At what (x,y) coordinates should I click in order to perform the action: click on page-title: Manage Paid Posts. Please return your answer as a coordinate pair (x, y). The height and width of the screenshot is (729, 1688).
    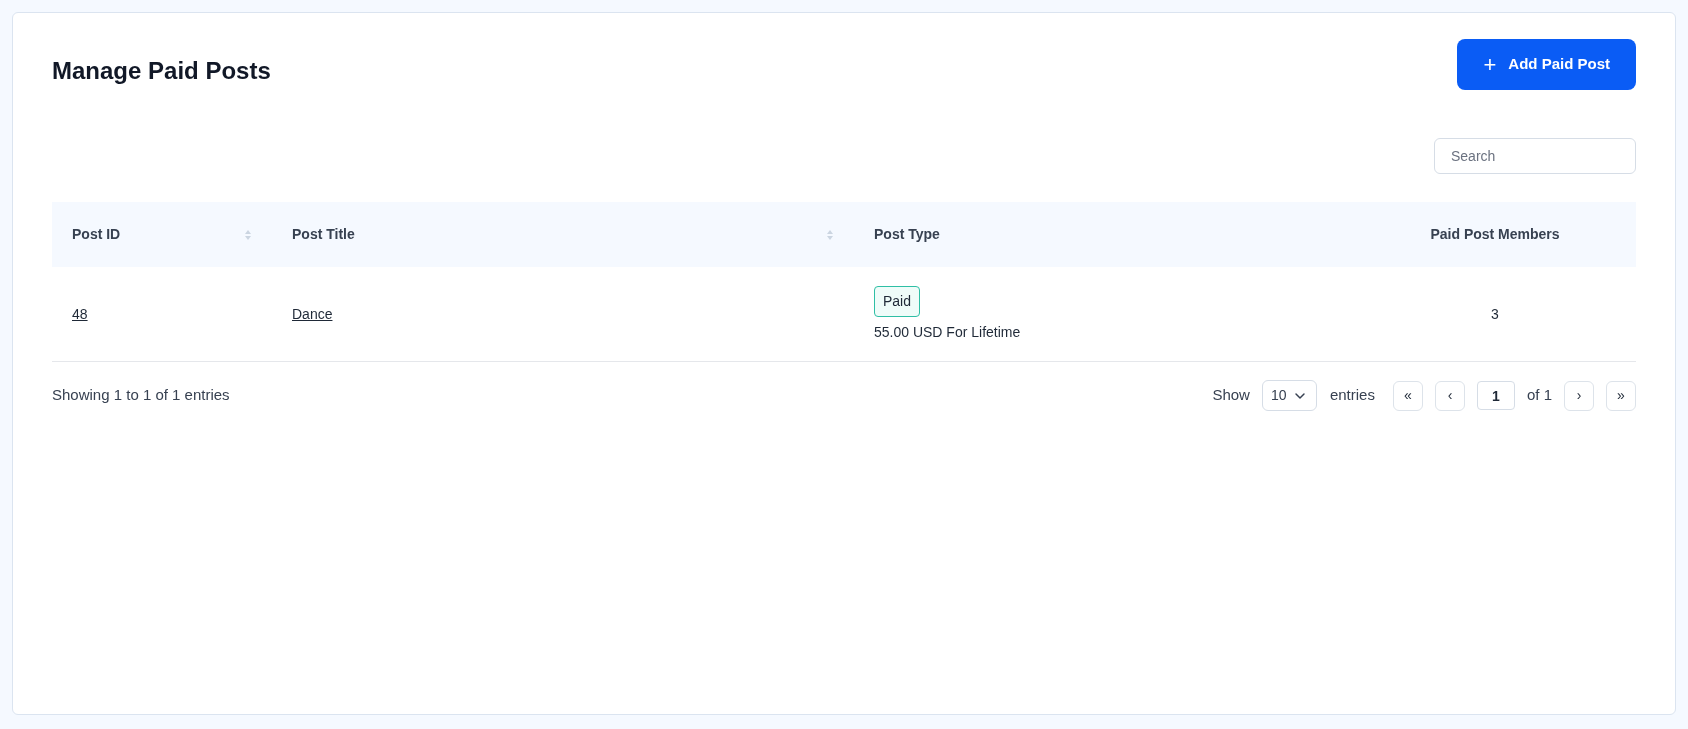
    Looking at the image, I should click on (161, 71).